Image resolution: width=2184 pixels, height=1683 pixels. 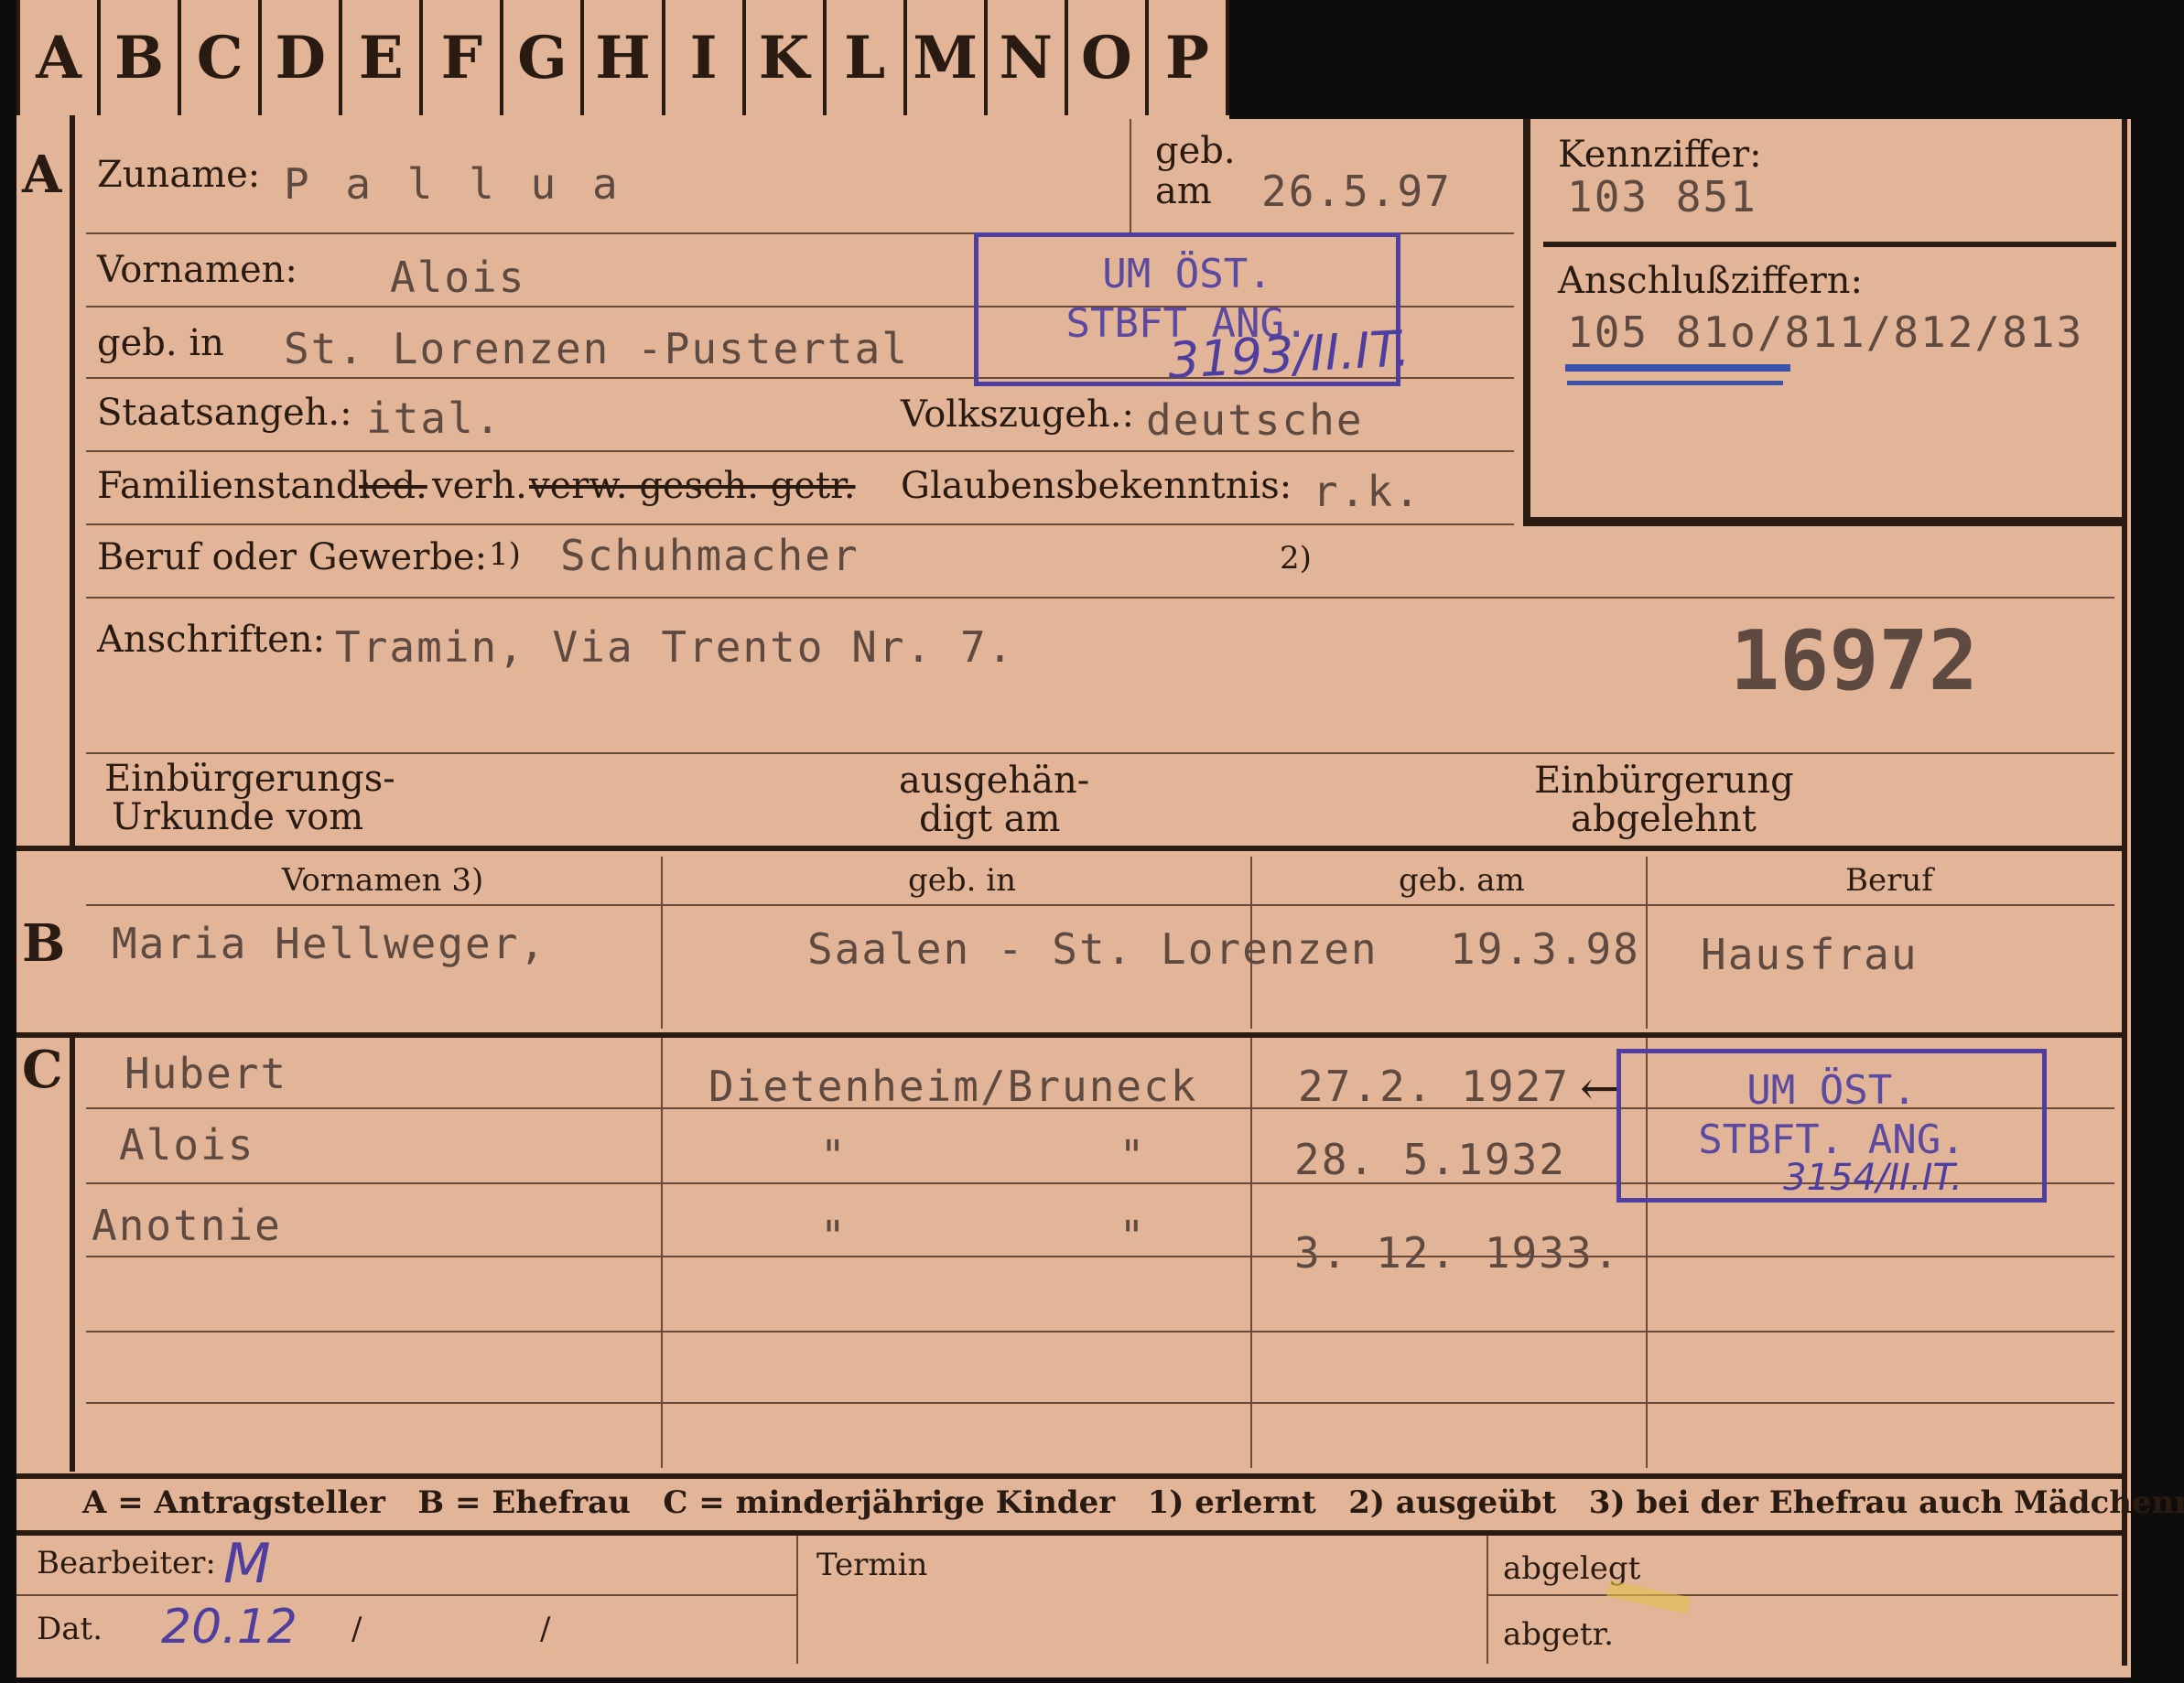 What do you see at coordinates (596, 348) in the screenshot?
I see `geb-in-value: St. Lorenzen -Pustertal` at bounding box center [596, 348].